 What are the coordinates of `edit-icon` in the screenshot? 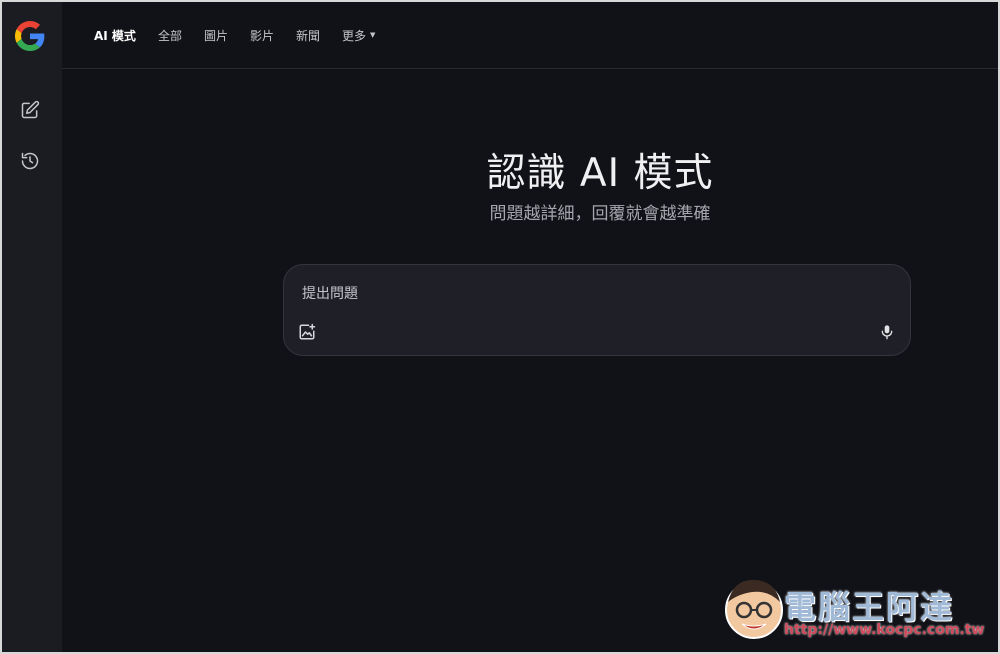 It's located at (30, 109).